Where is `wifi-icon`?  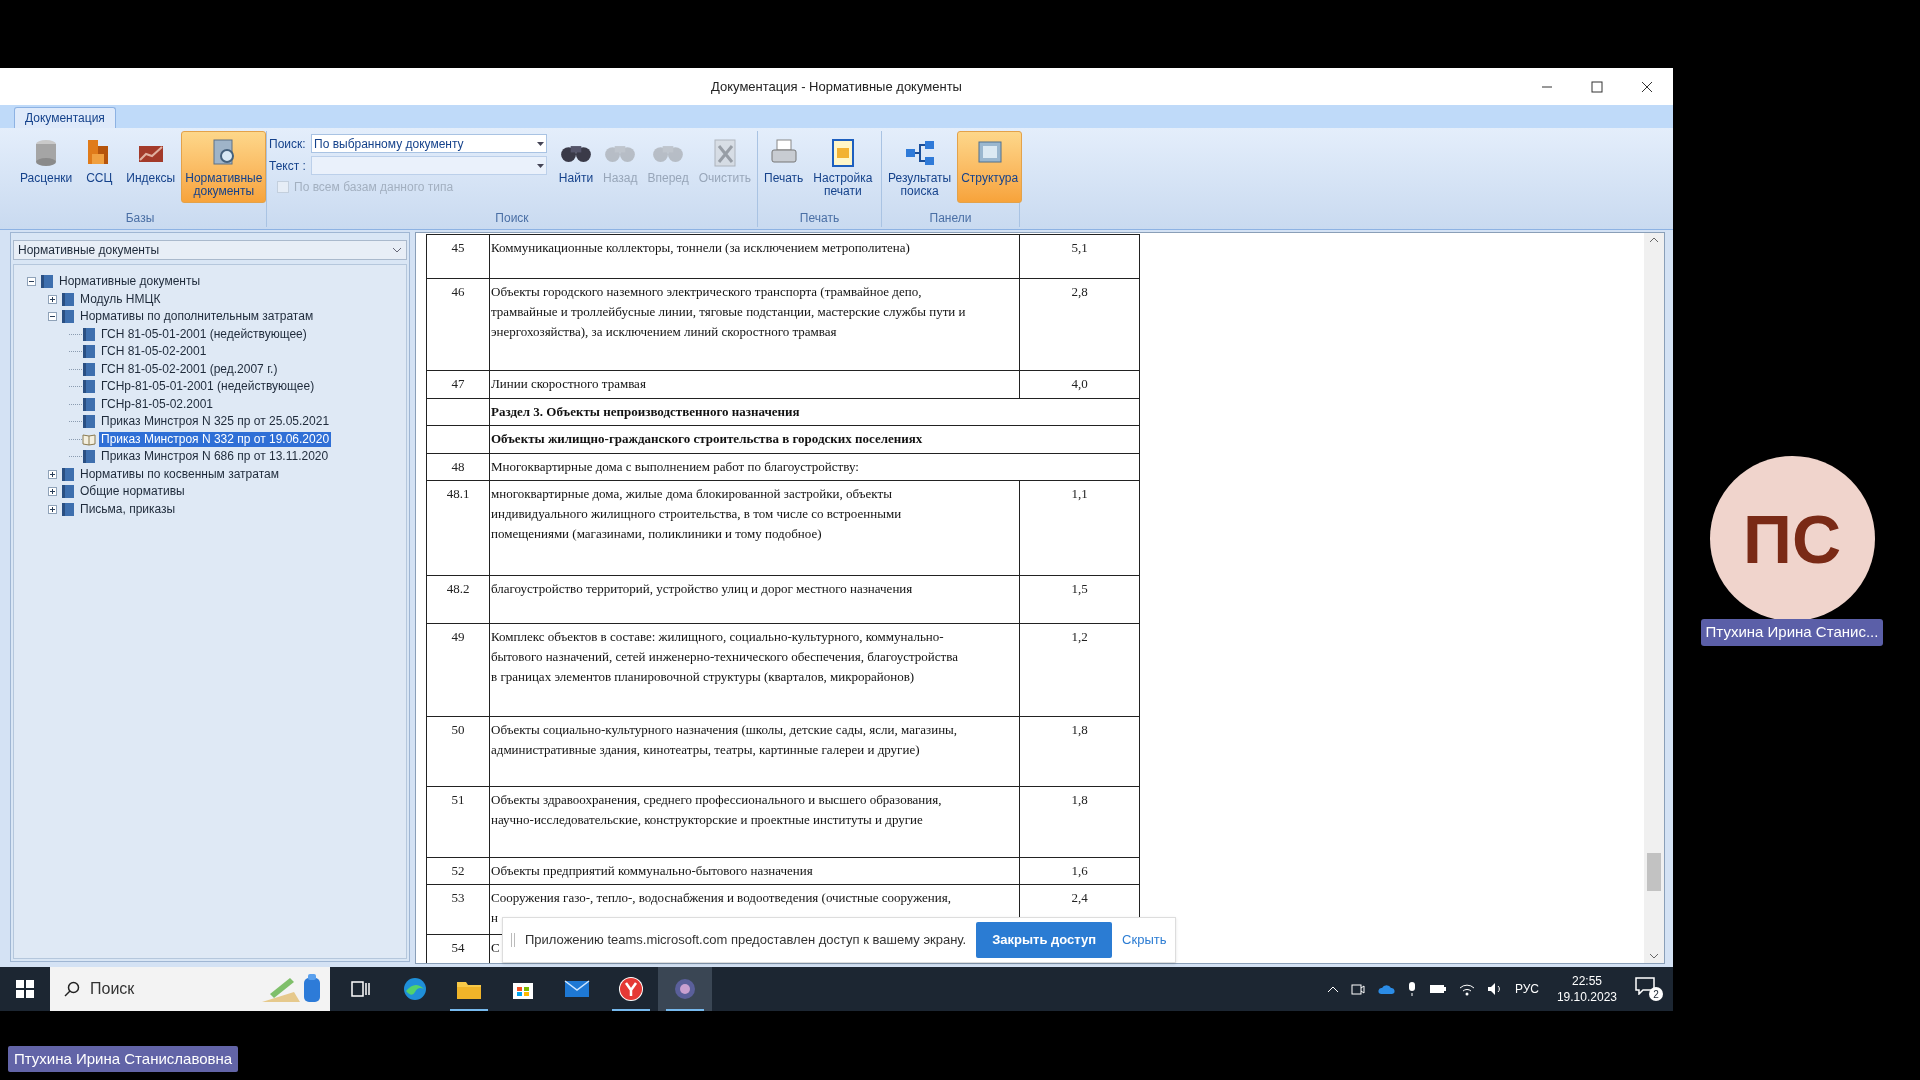
wifi-icon is located at coordinates (1466, 989).